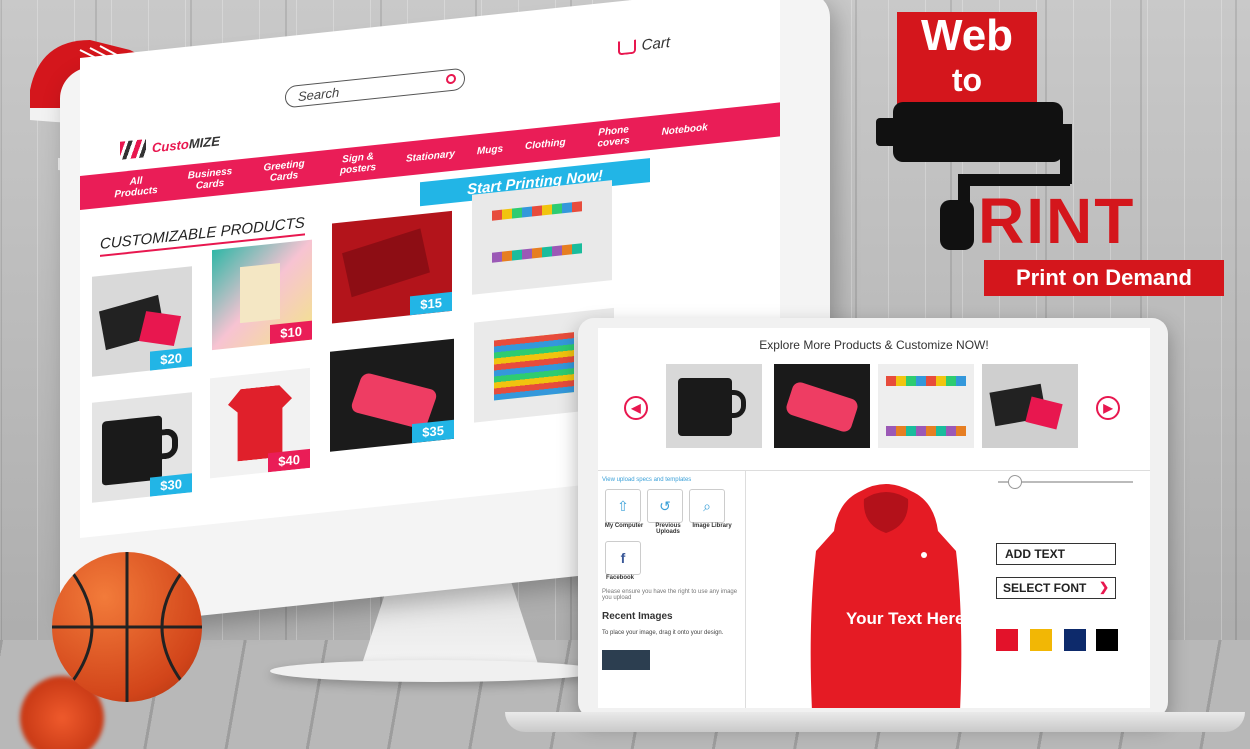 The width and height of the screenshot is (1250, 749). I want to click on logo-mark-icon, so click(133, 149).